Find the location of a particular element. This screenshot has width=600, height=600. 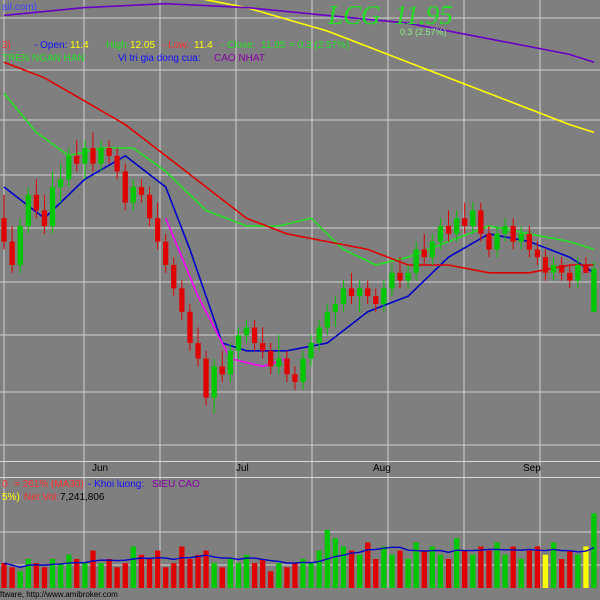

close-label: - Close: is located at coordinates (238, 45).